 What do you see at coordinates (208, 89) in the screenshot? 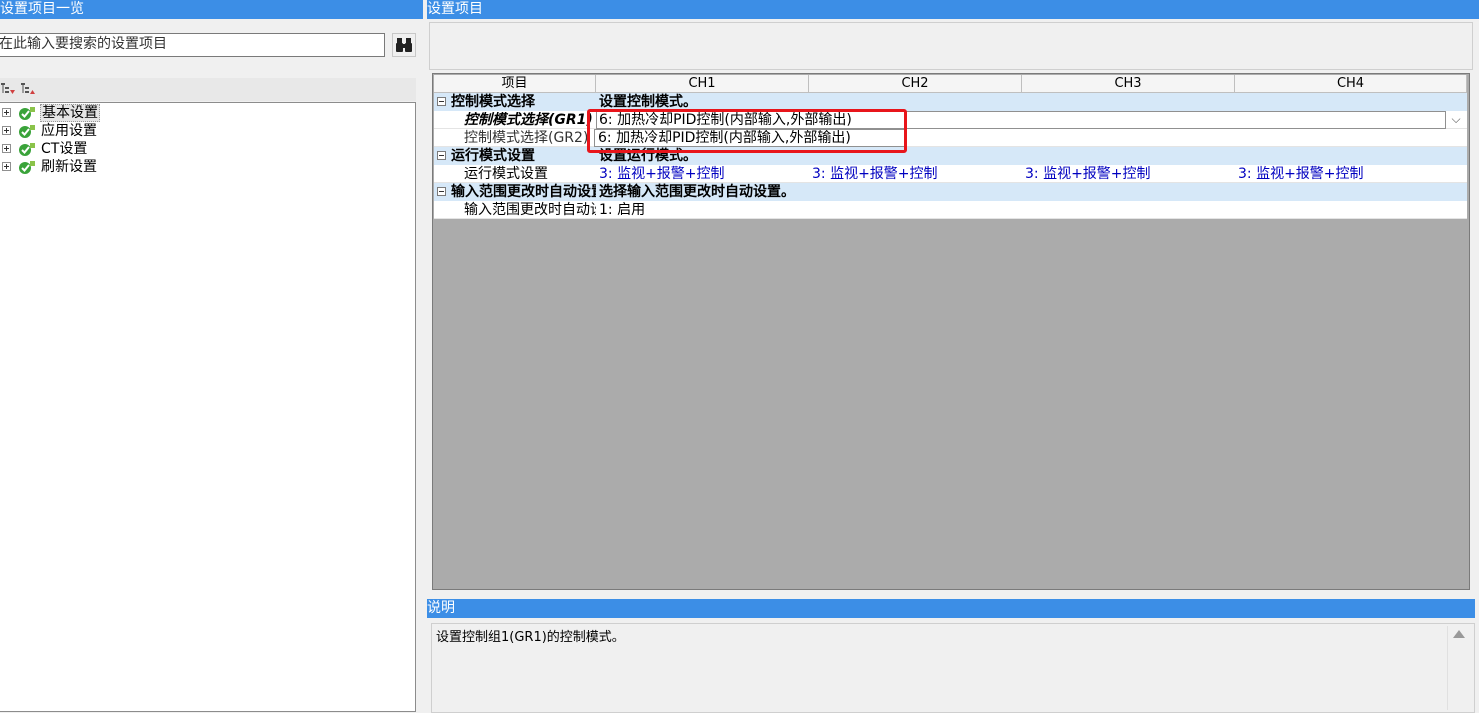
I see `tree-toolbar` at bounding box center [208, 89].